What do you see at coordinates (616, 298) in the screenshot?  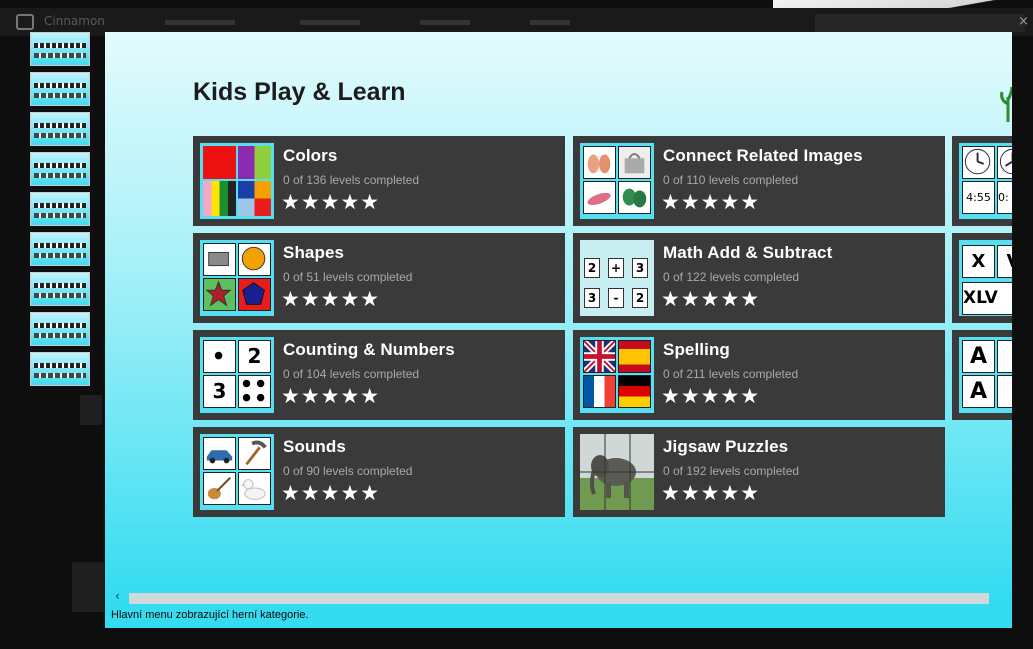 I see `math-operator: -` at bounding box center [616, 298].